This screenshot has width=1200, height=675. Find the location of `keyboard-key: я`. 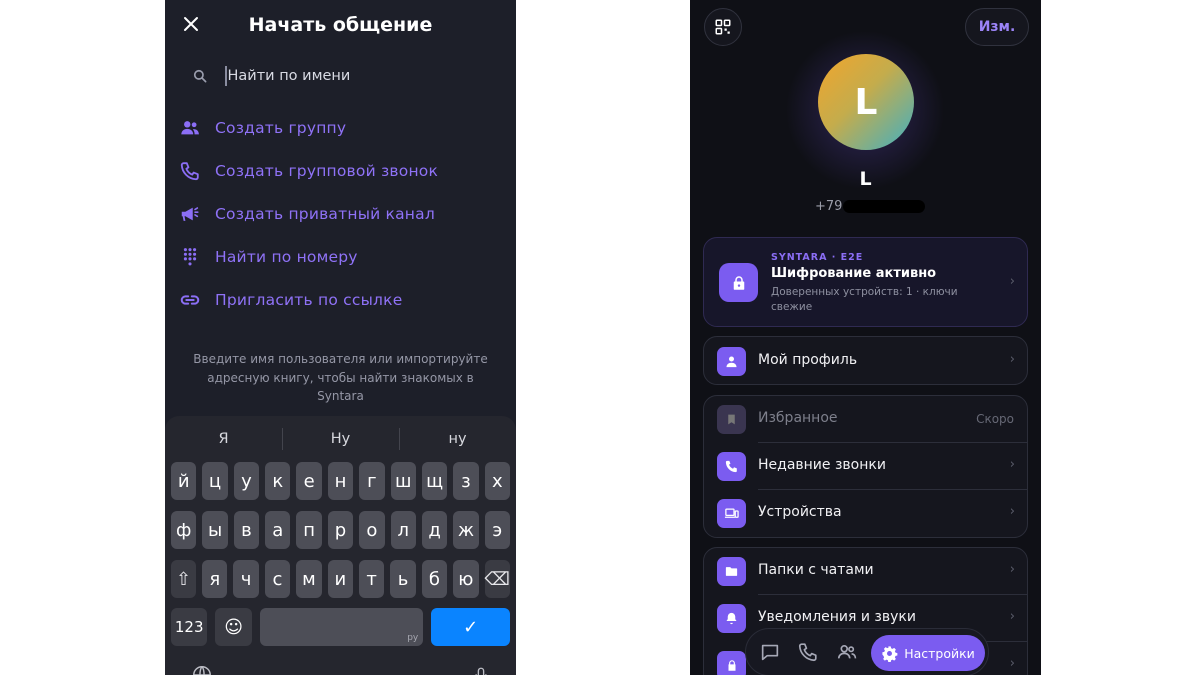

keyboard-key: я is located at coordinates (215, 579).